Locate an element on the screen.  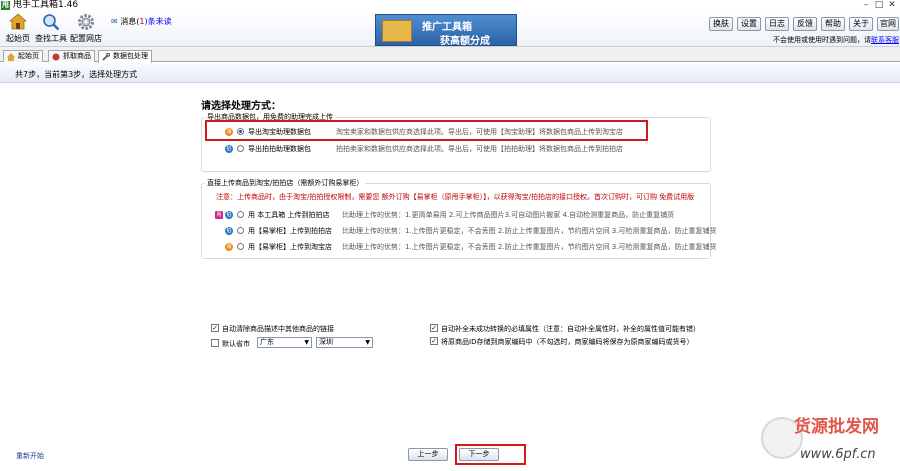
tab-bar: 起始页 抓取商品 数据包处理 is located at coordinates (450, 55).